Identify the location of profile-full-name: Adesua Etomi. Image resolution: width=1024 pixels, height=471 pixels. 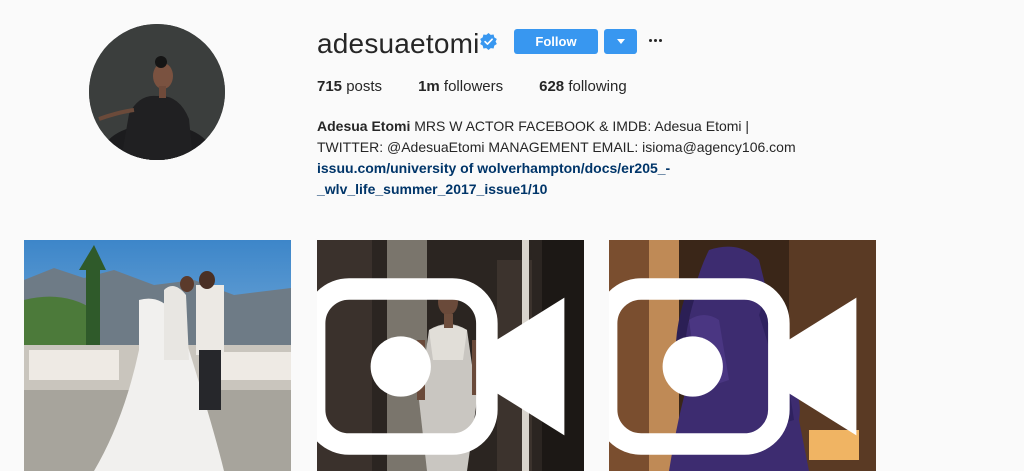
(364, 126).